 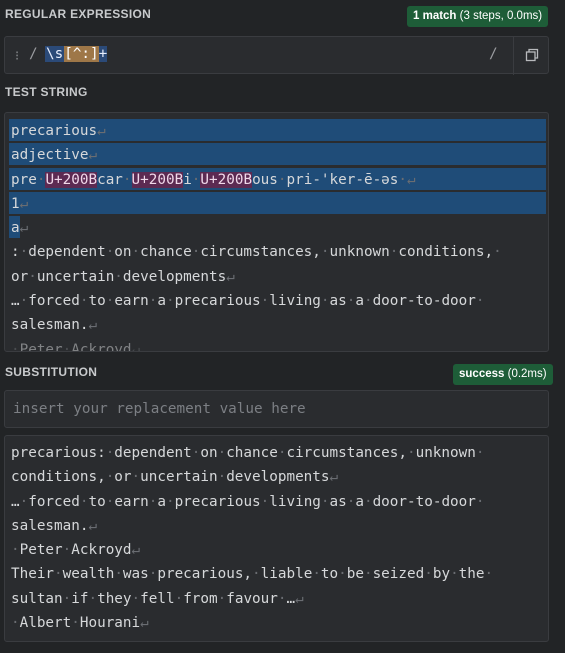 What do you see at coordinates (424, 301) in the screenshot?
I see `text-segment: door-to-door` at bounding box center [424, 301].